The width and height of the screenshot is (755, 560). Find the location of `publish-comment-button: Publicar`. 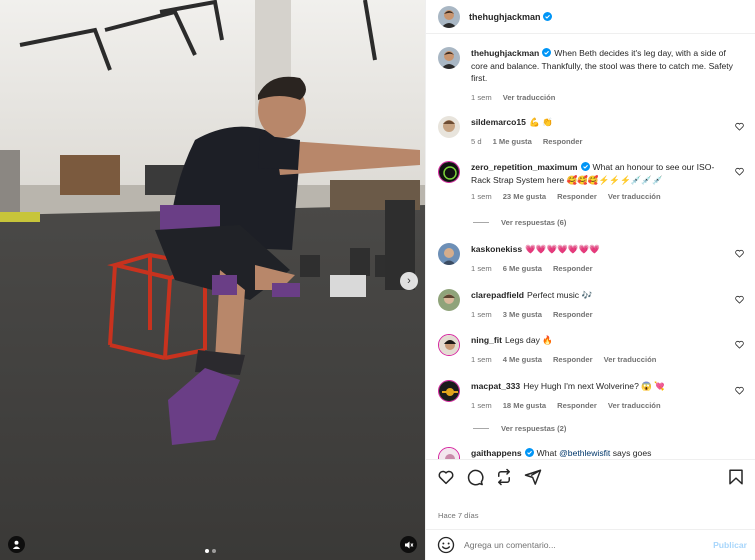

publish-comment-button: Publicar is located at coordinates (730, 545).